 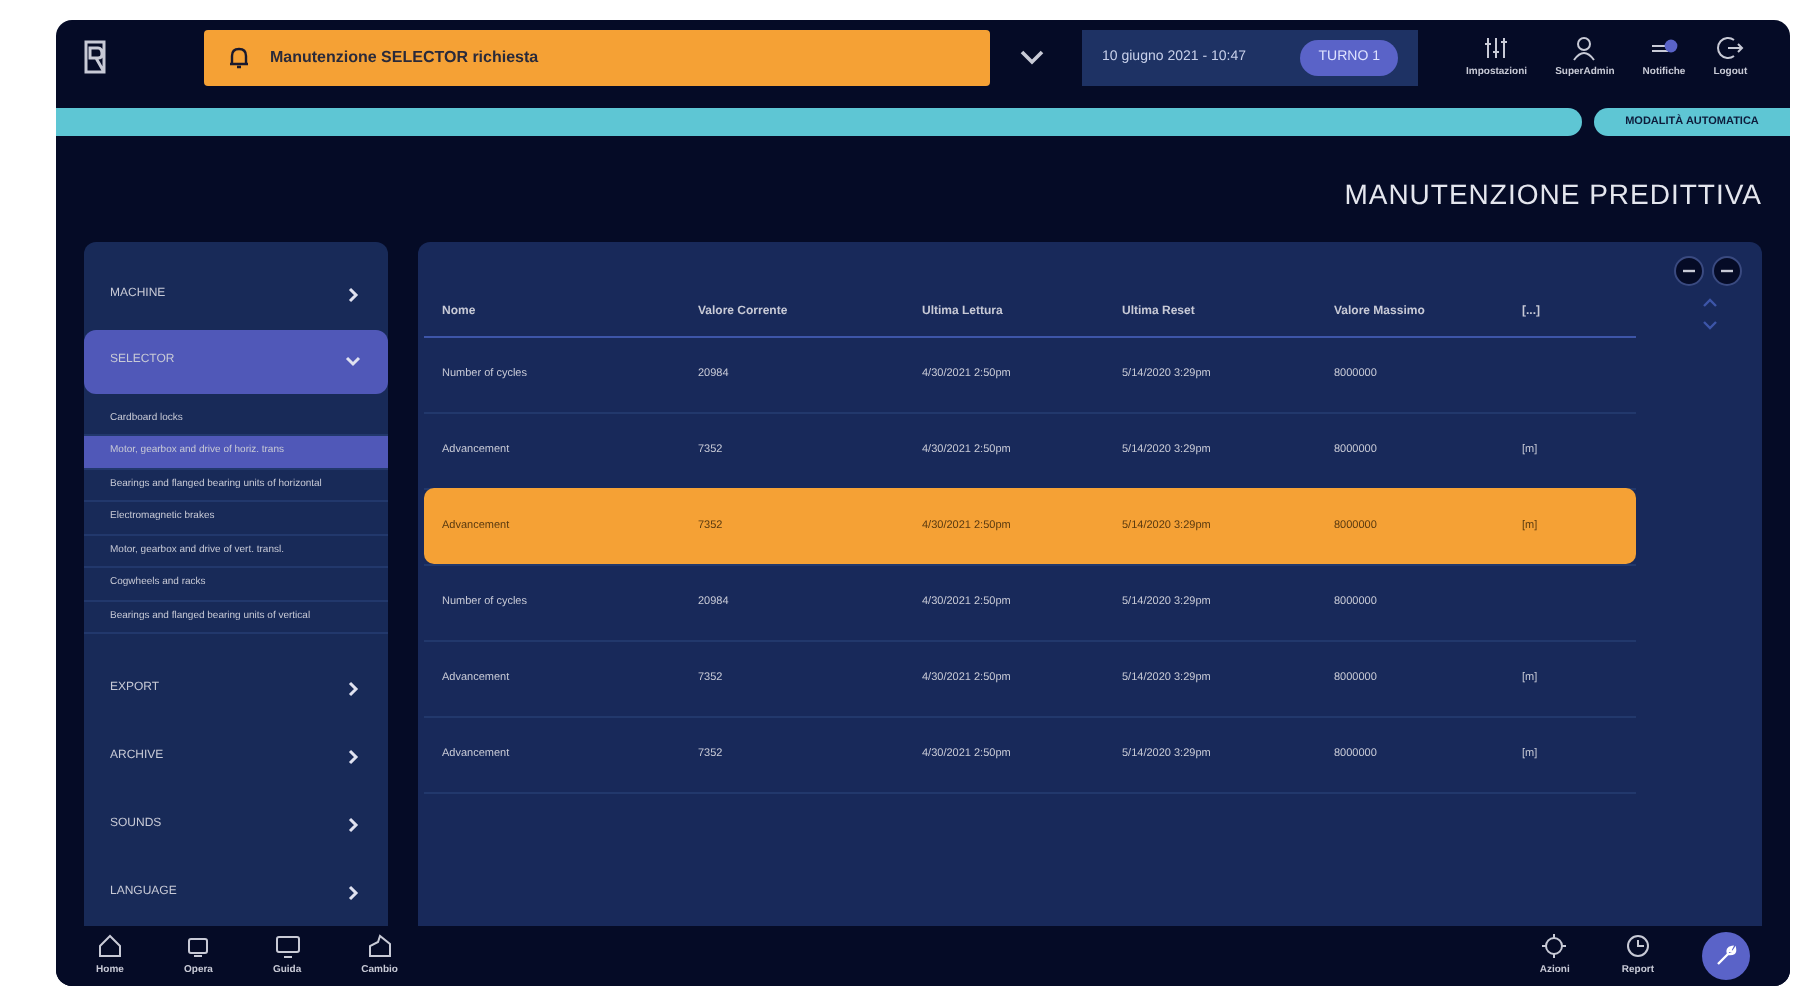 What do you see at coordinates (1553, 194) in the screenshot?
I see `page-title: MANUTENZIONE PREDITTIVA` at bounding box center [1553, 194].